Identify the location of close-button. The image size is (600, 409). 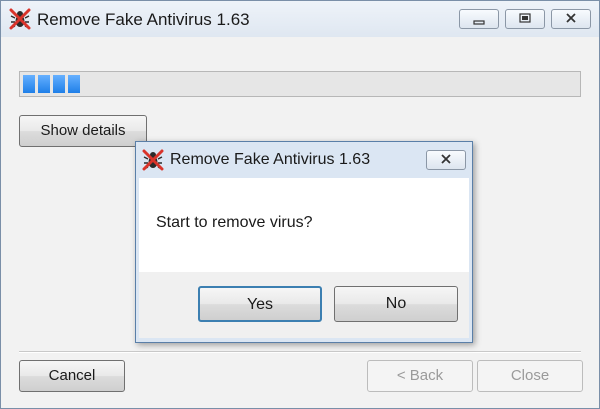
(571, 19).